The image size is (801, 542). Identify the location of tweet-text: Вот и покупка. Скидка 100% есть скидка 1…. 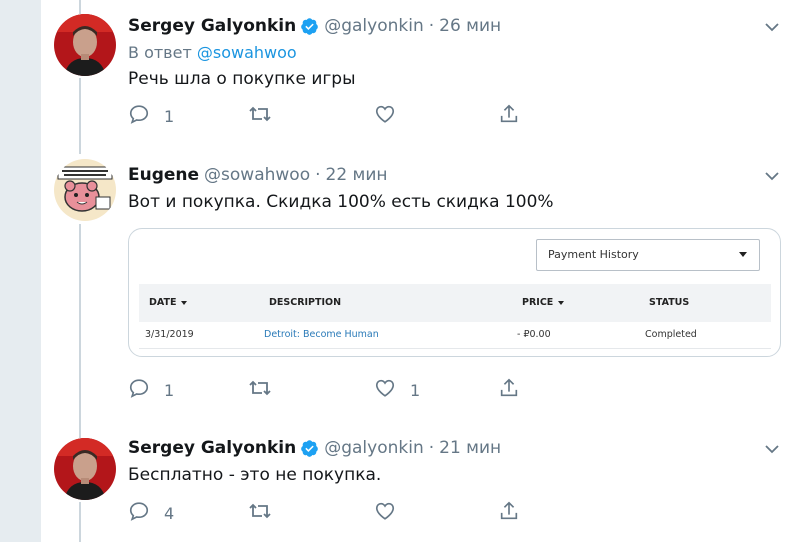
(341, 202).